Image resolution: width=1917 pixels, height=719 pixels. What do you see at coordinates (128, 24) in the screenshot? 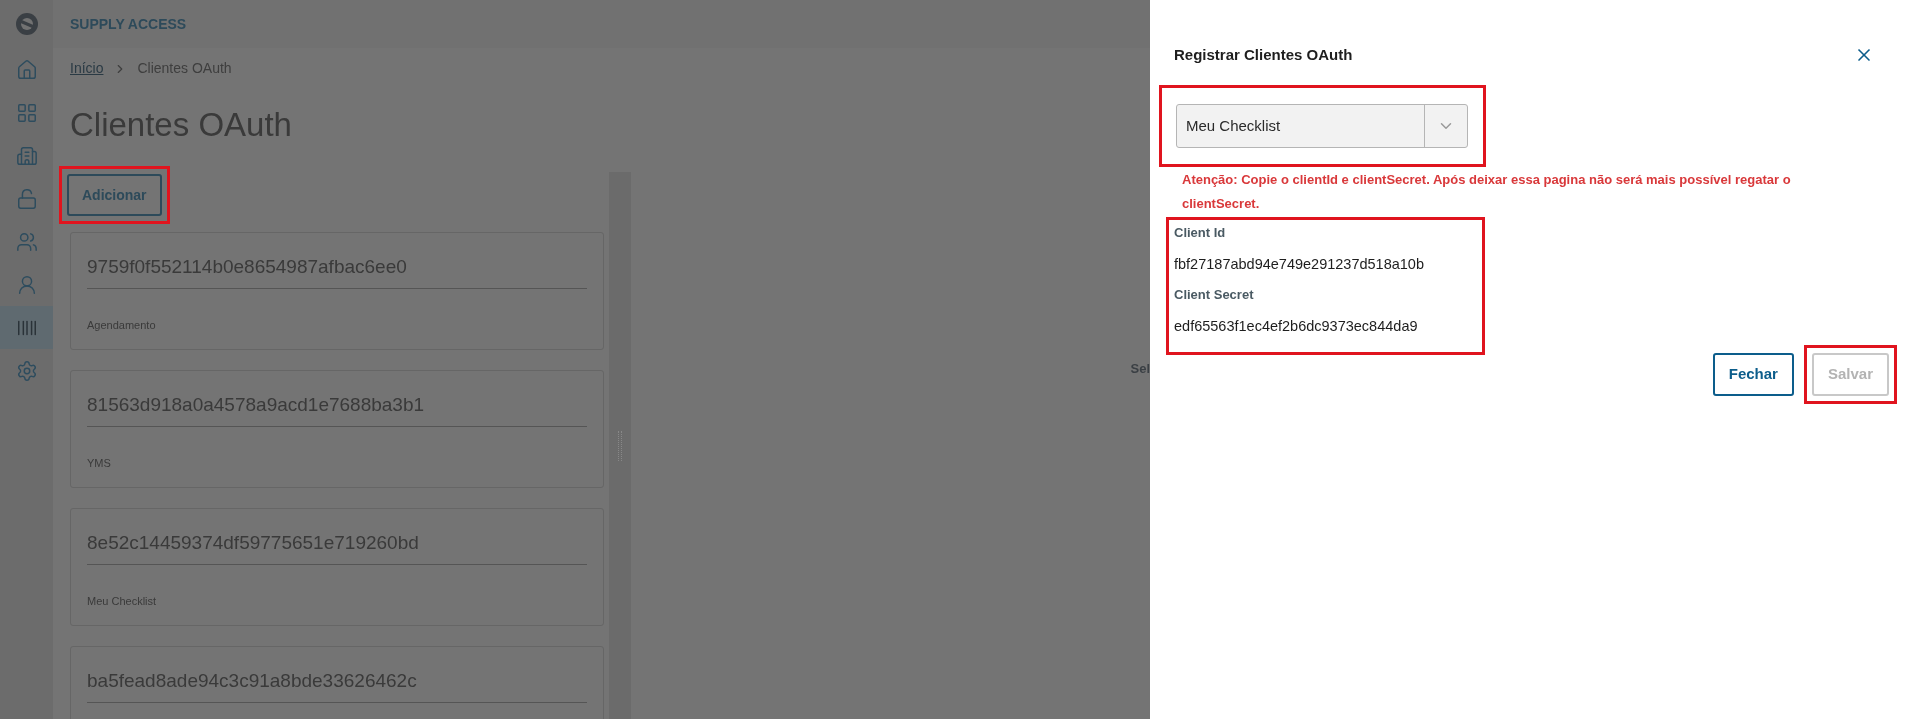
I see `app-title: SUPPLY ACCESS` at bounding box center [128, 24].